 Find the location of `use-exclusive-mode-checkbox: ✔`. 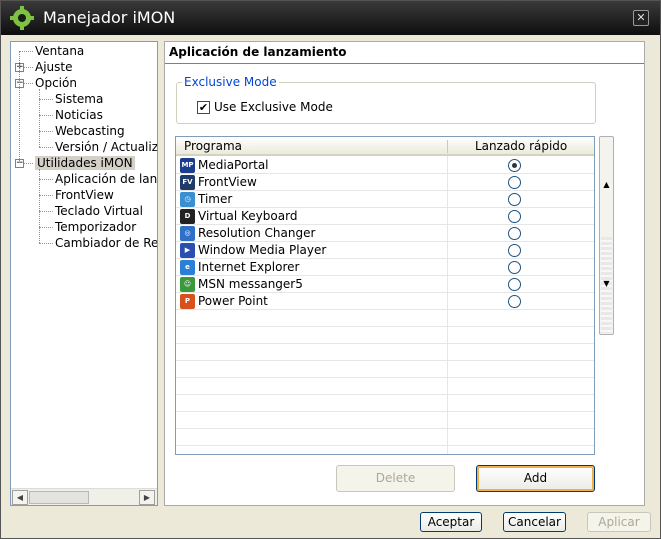

use-exclusive-mode-checkbox: ✔ is located at coordinates (203, 107).